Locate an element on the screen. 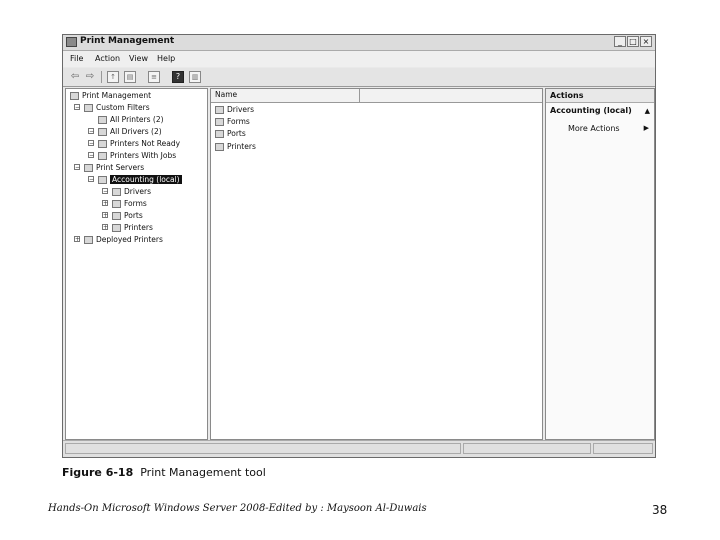 This screenshot has width=720, height=540. tree-item-print-servers: Print Servers is located at coordinates (114, 167).